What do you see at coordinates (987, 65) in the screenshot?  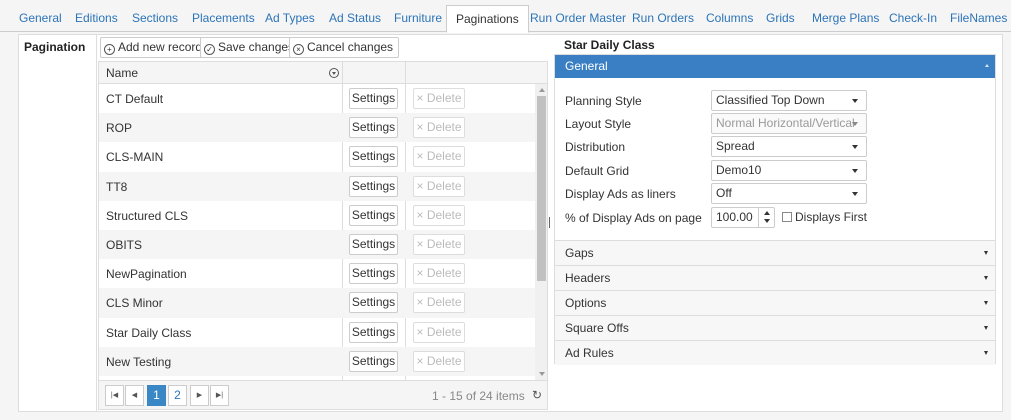 I see `collapse-icon` at bounding box center [987, 65].